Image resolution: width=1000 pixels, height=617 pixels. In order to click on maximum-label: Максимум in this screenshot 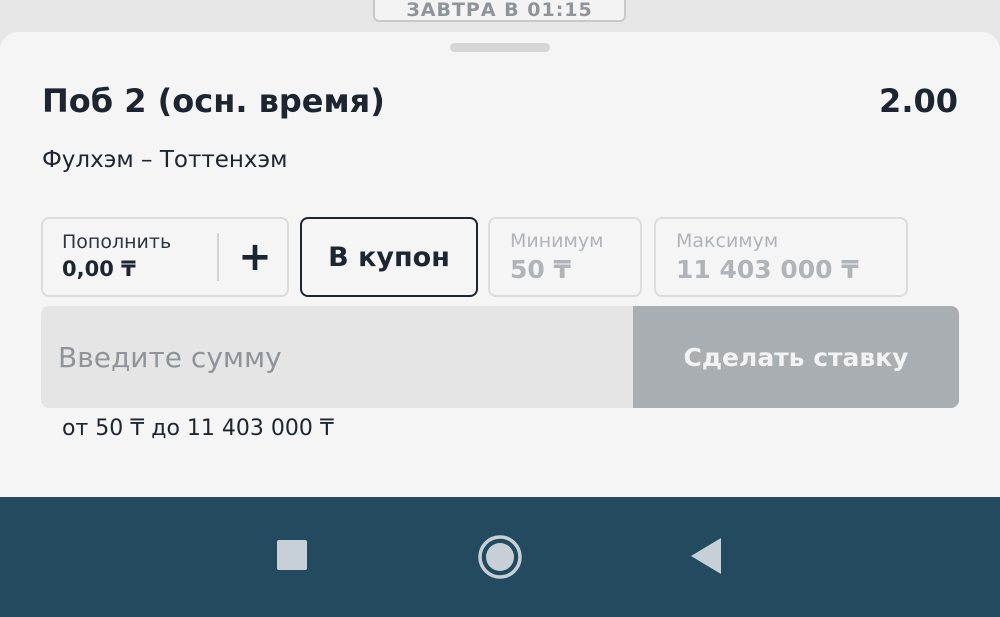, I will do `click(727, 241)`.